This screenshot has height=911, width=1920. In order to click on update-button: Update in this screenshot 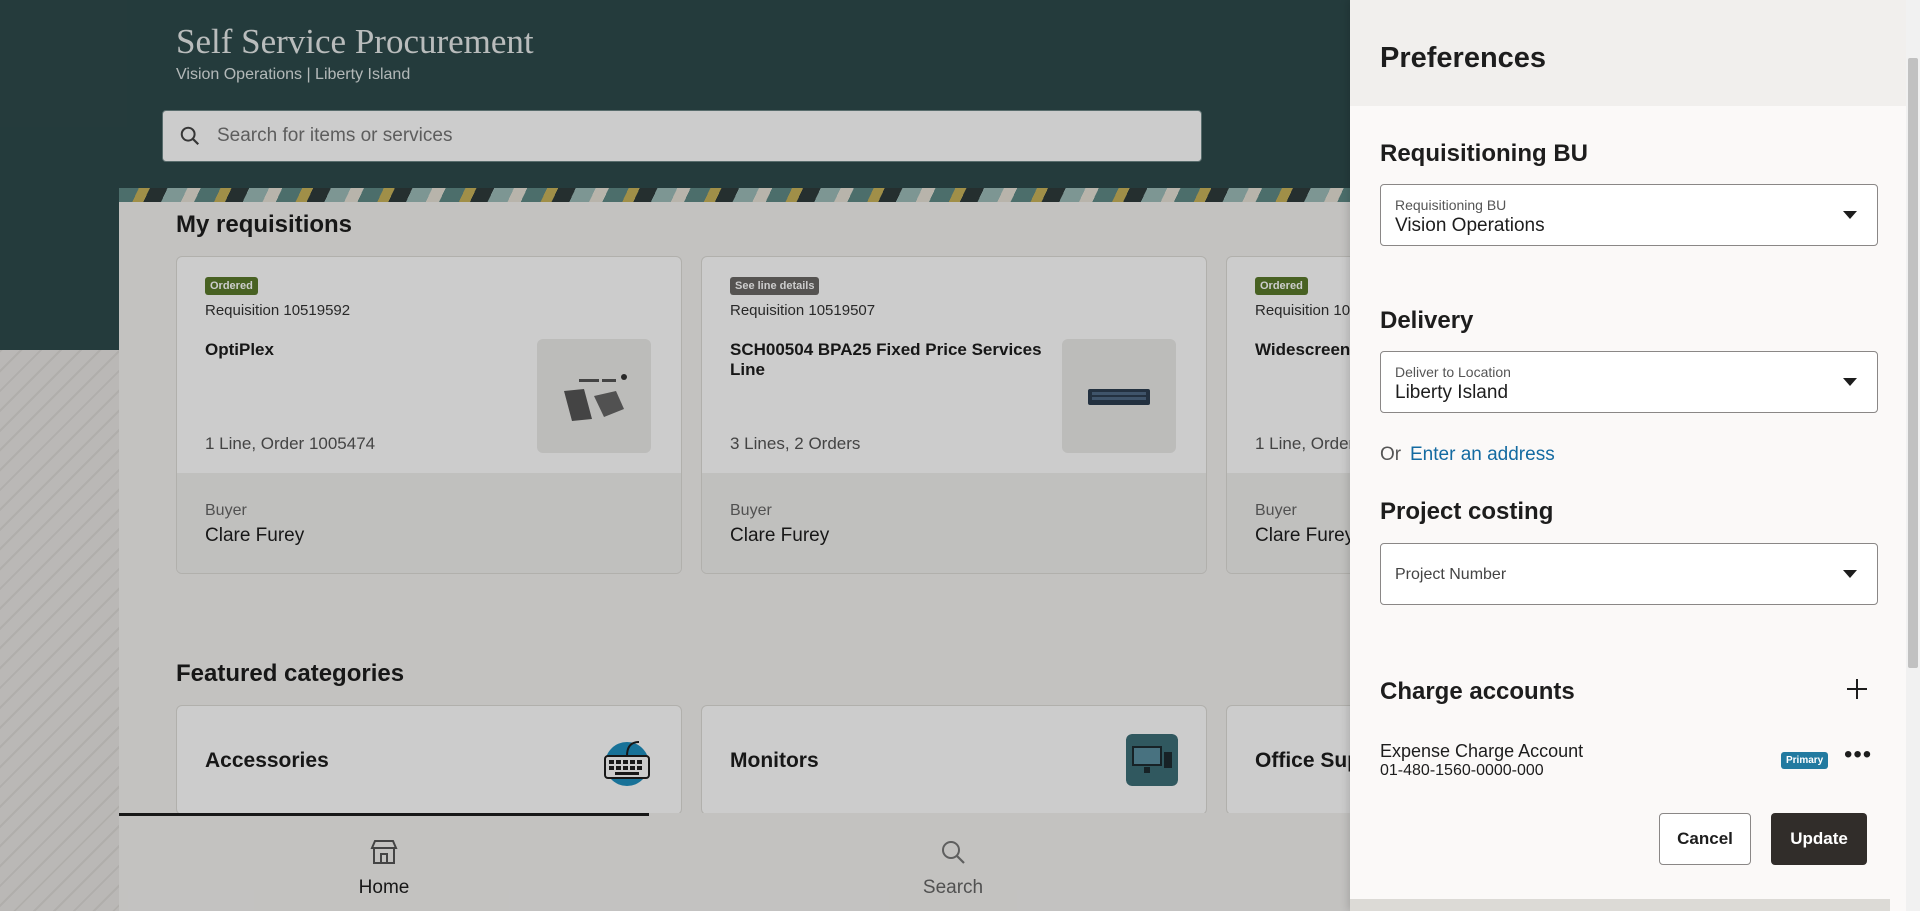, I will do `click(1819, 839)`.